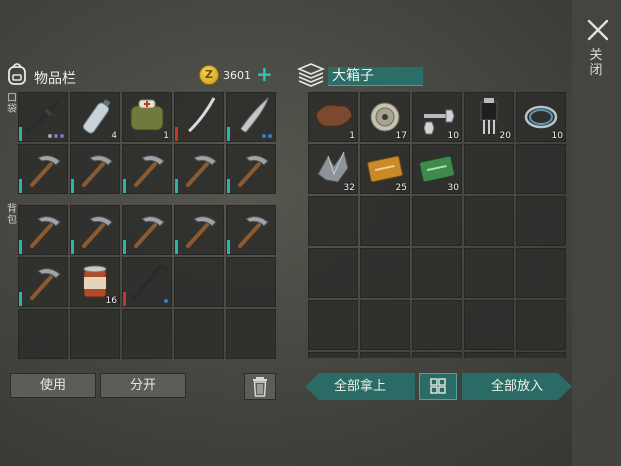 The width and height of the screenshot is (621, 466). I want to click on take-all-button: 全部拿上, so click(360, 386).